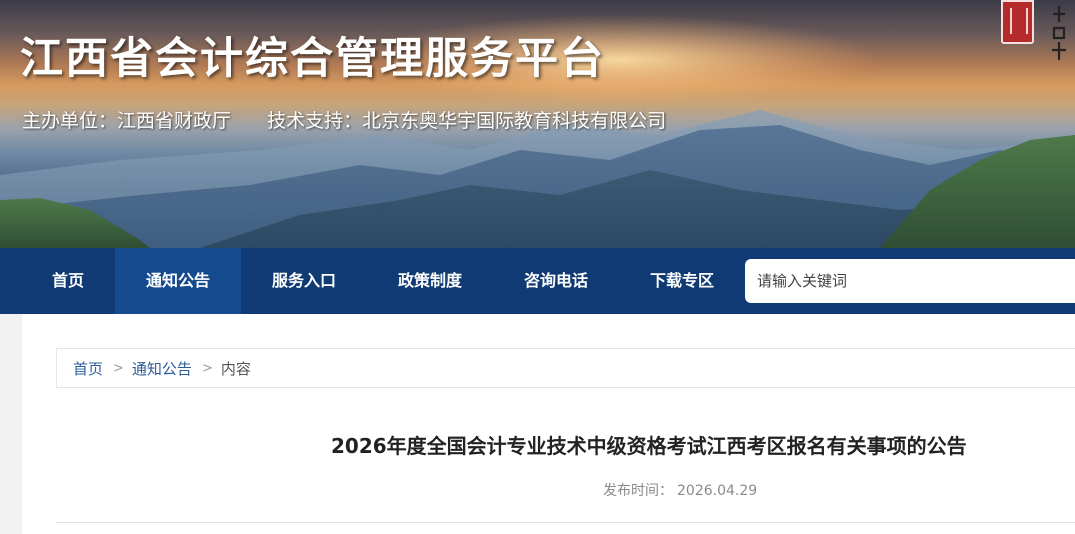 Image resolution: width=1075 pixels, height=534 pixels. I want to click on breadcrumb: 首页 > 通知公告 > 内容, so click(565, 368).